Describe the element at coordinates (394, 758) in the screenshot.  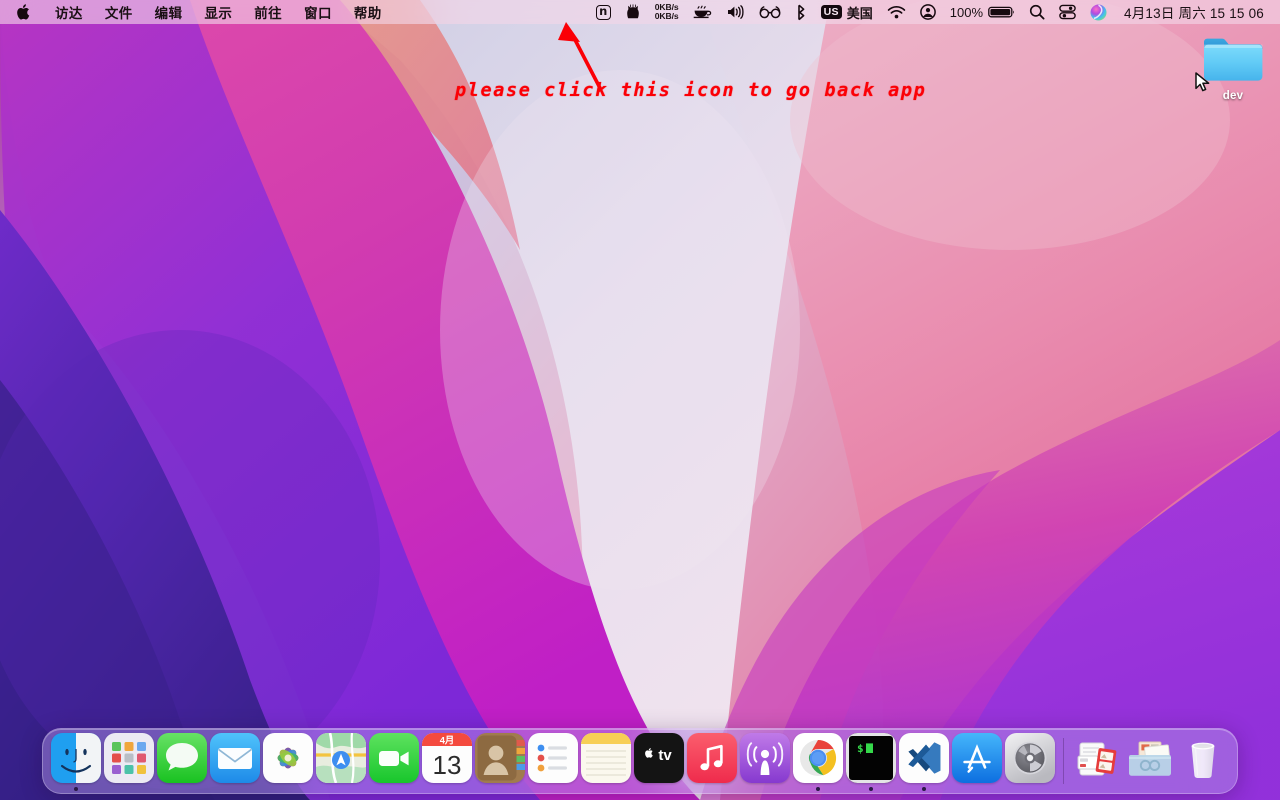
I see `facetime-icon` at that location.